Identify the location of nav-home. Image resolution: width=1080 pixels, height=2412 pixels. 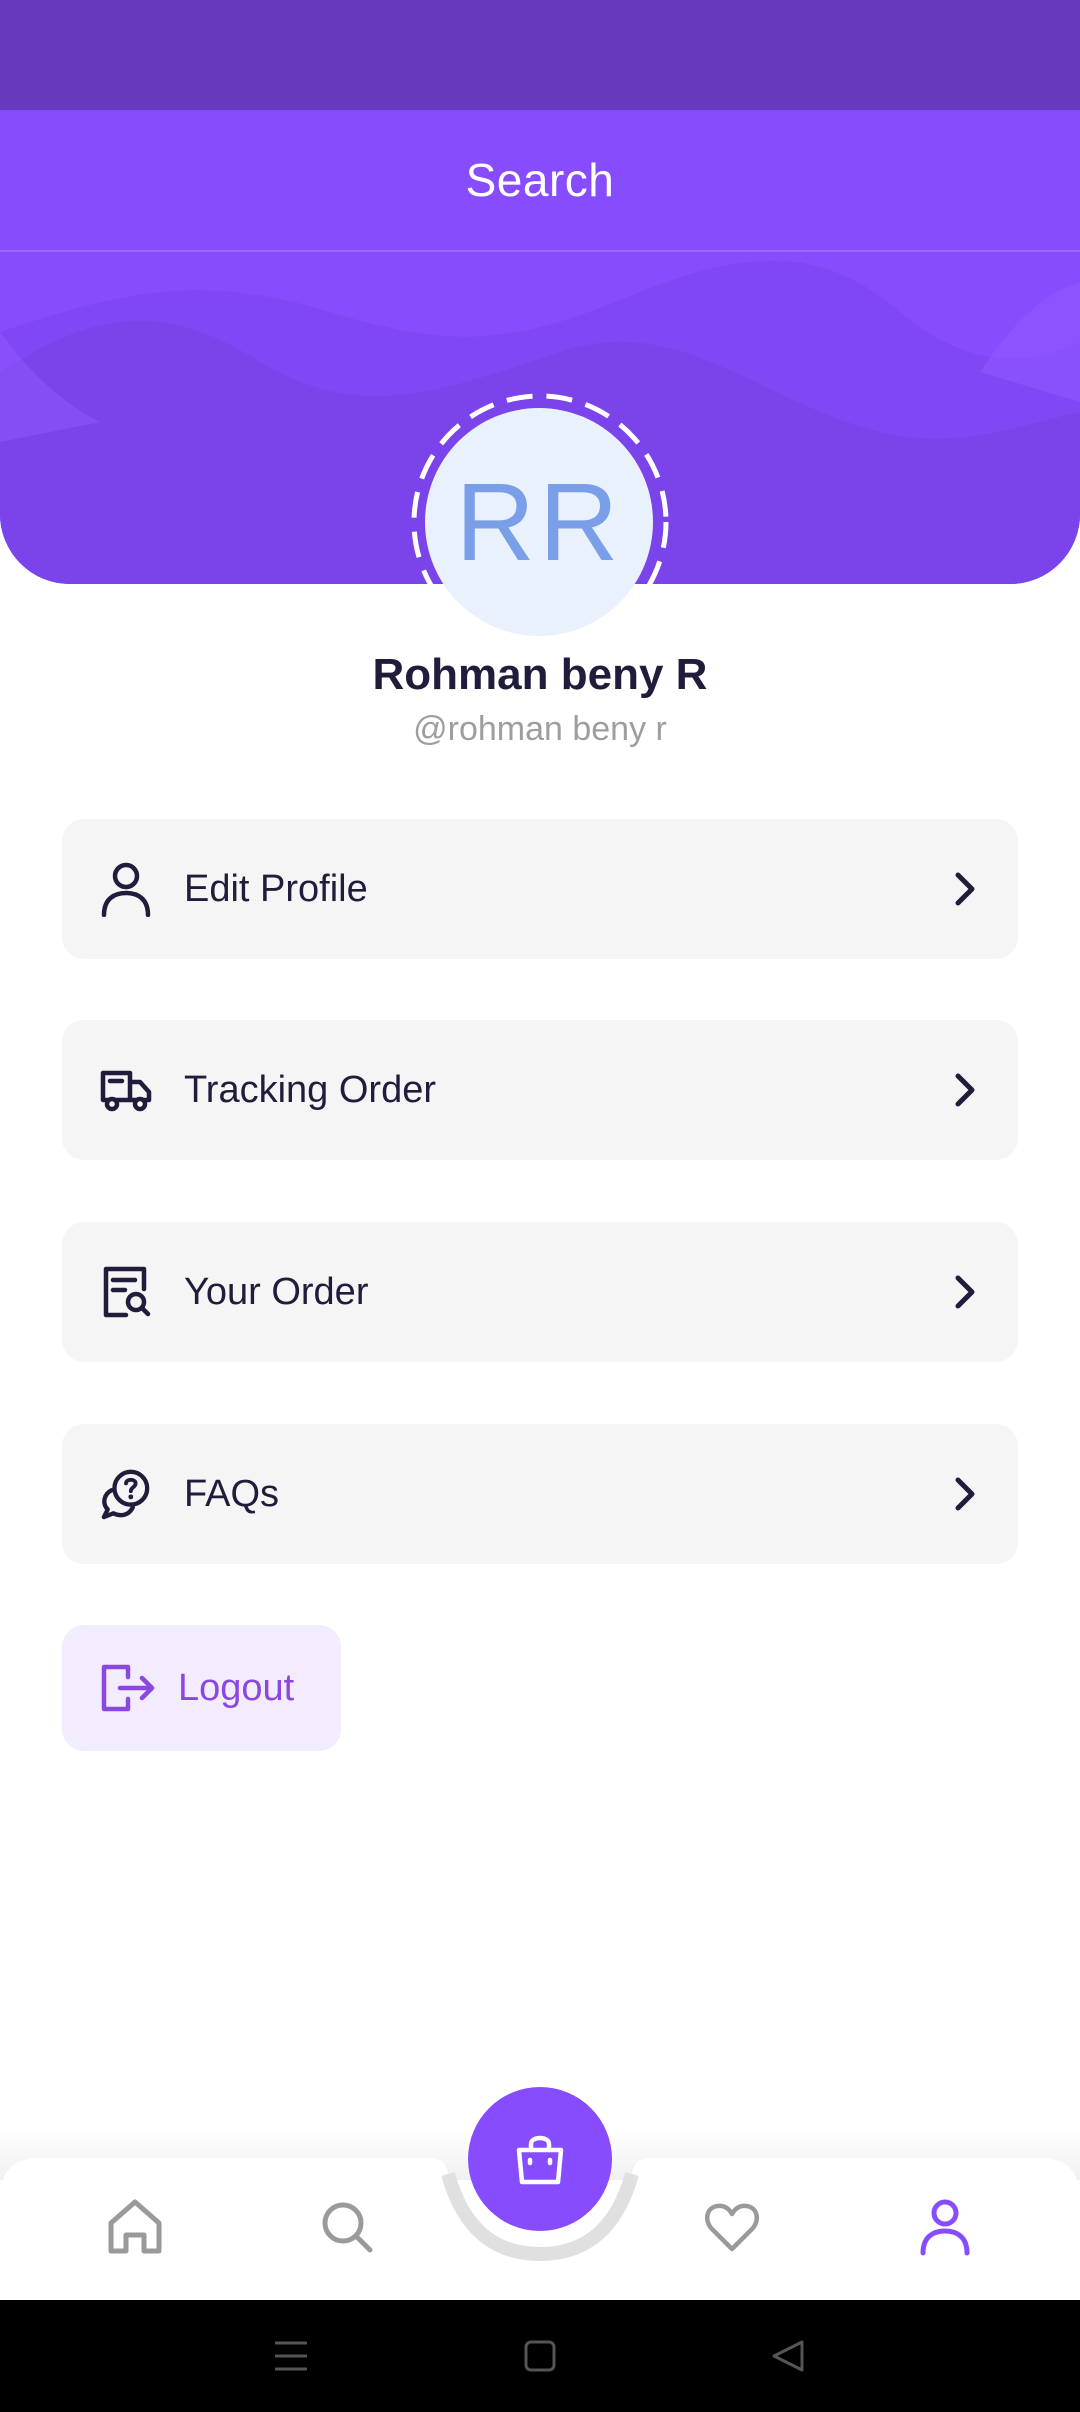
(135, 2227).